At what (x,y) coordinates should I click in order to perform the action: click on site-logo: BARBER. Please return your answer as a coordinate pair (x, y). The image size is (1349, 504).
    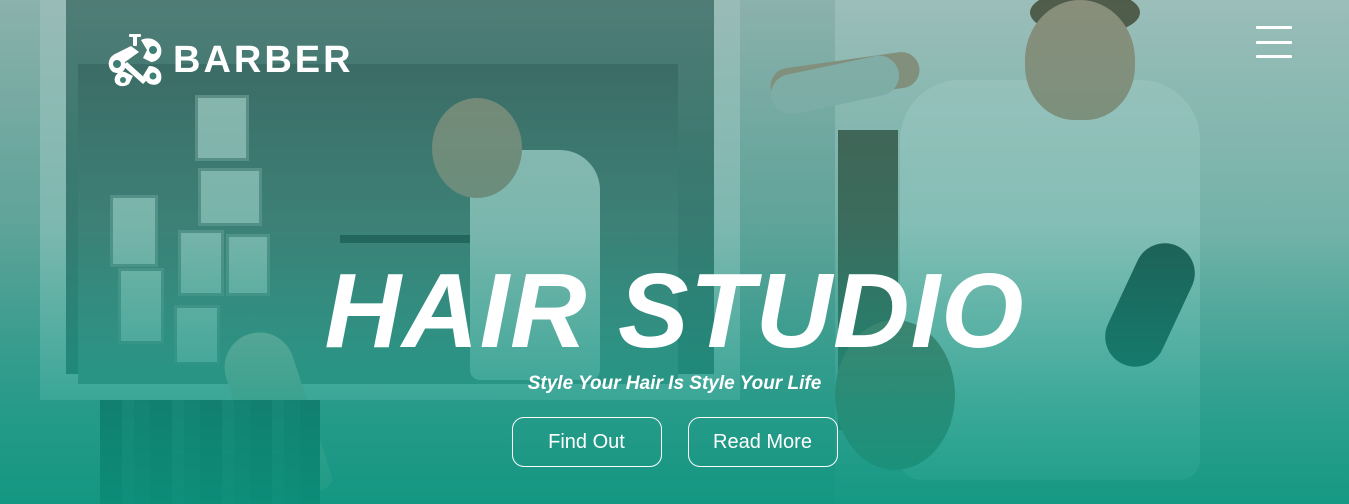
    Looking at the image, I should click on (228, 60).